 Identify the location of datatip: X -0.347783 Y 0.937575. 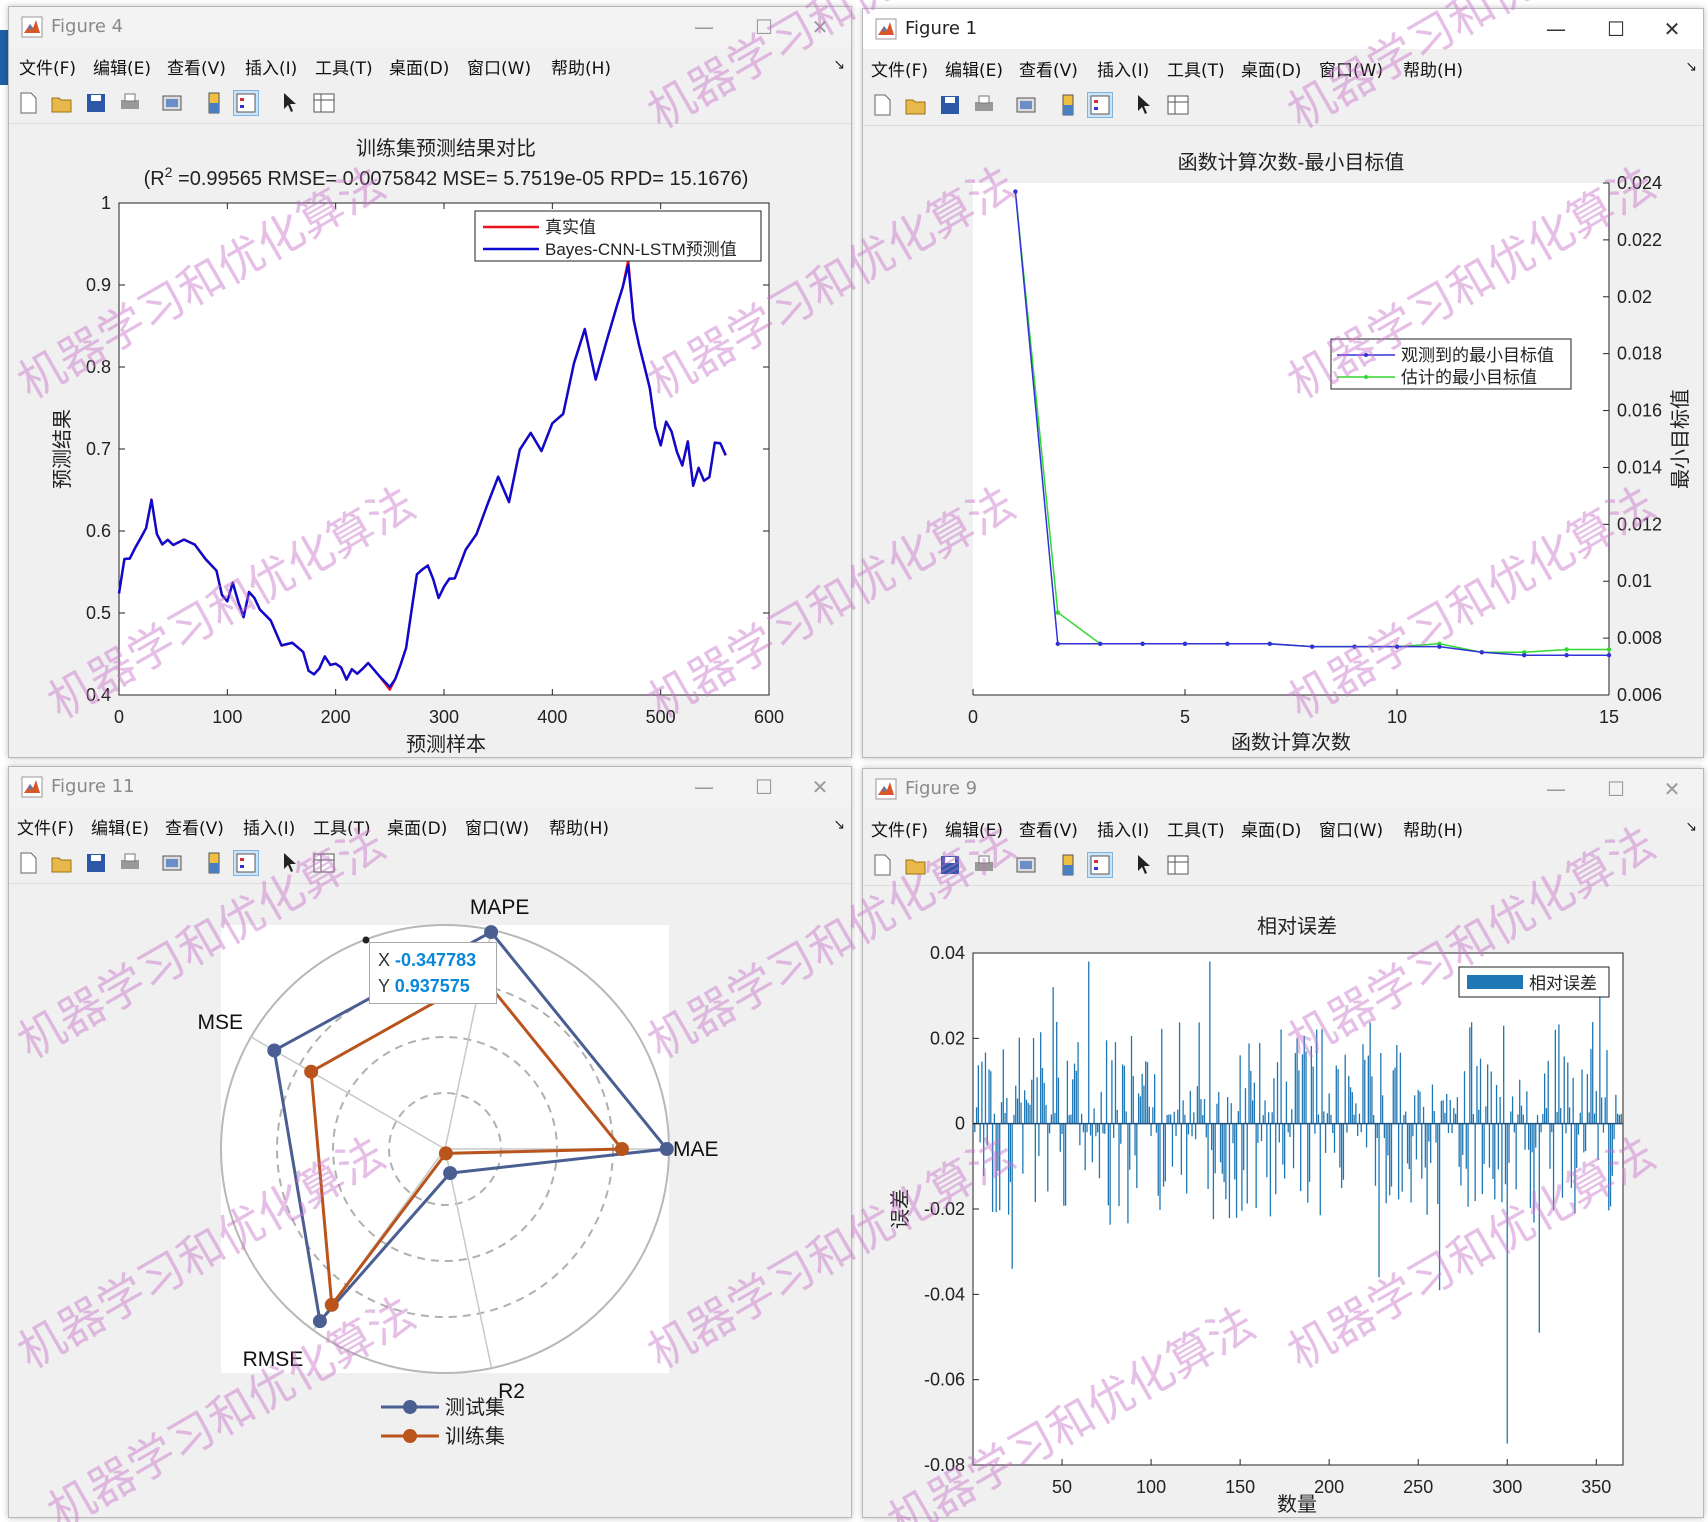
(433, 973).